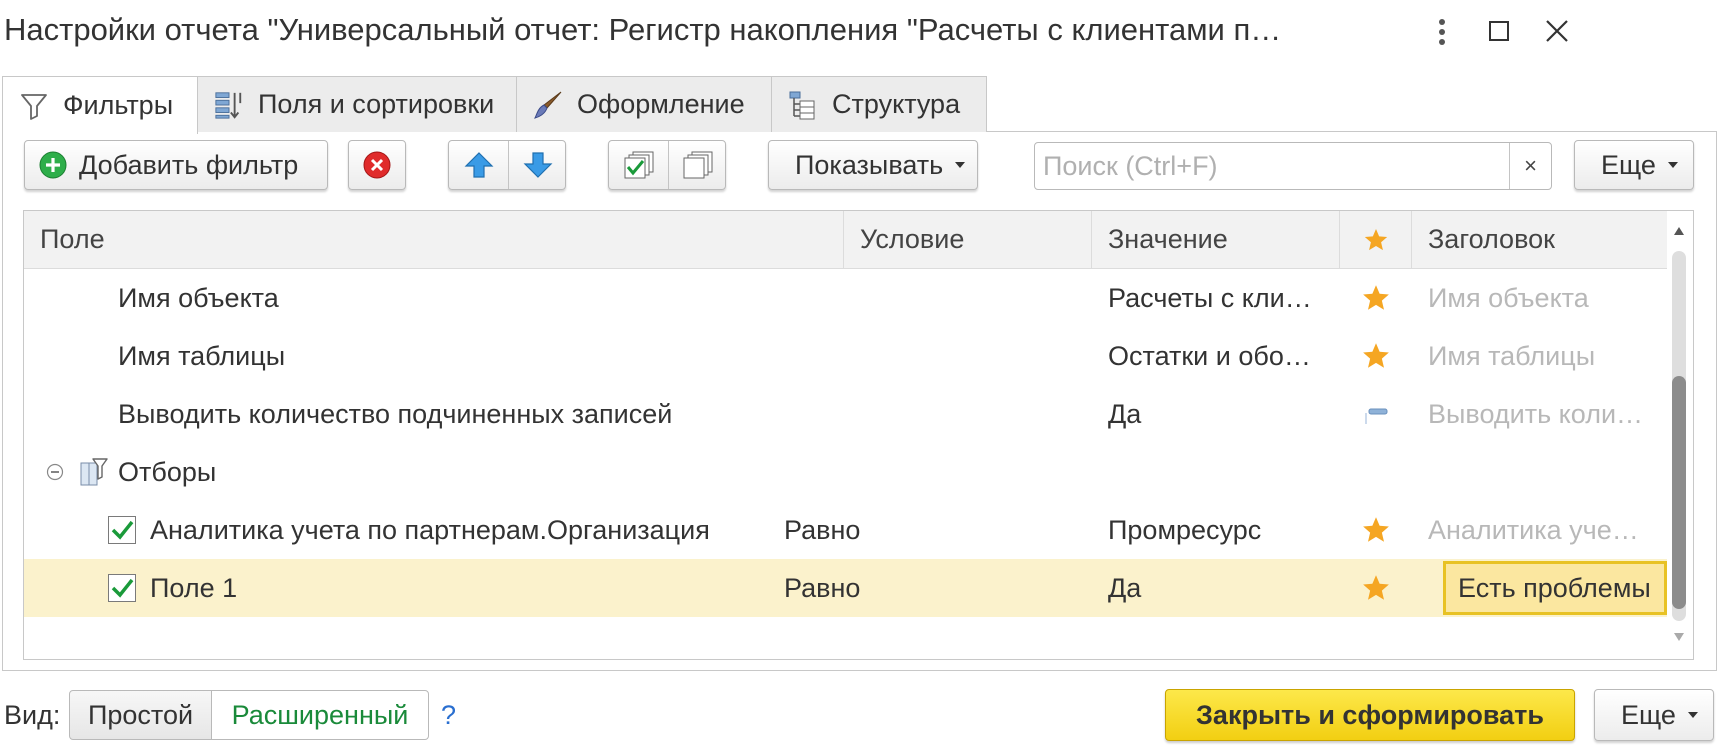 This screenshot has height=754, width=1719. I want to click on move-down-button, so click(538, 165).